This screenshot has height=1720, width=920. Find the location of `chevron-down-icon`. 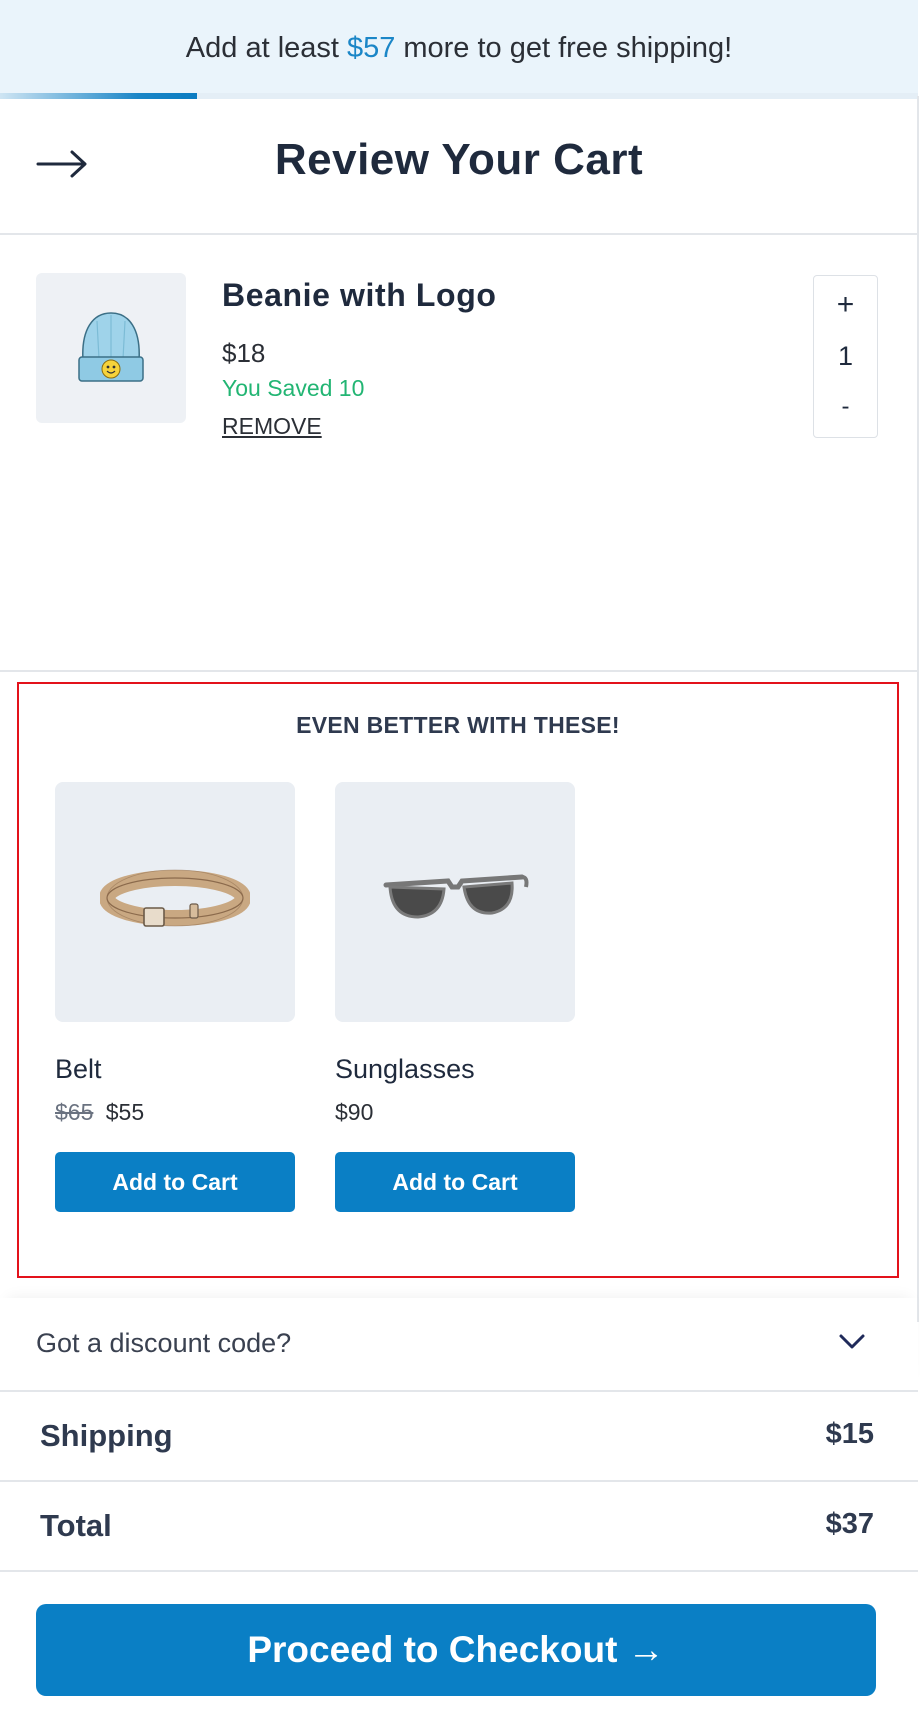

chevron-down-icon is located at coordinates (852, 1342).